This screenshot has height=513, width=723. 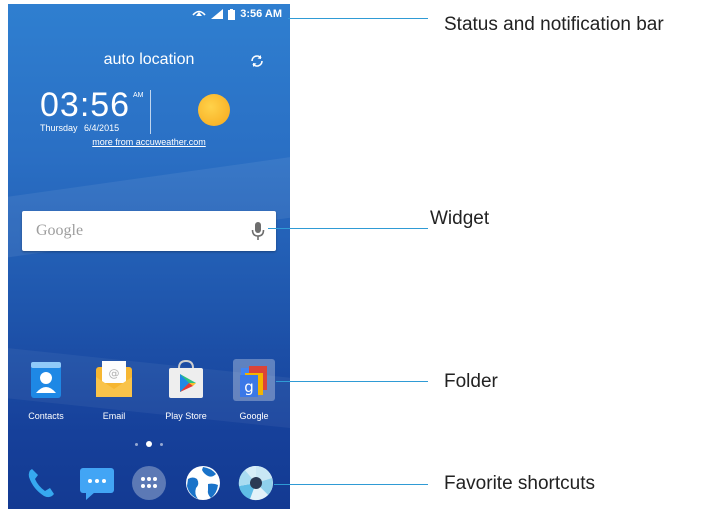 What do you see at coordinates (519, 483) in the screenshot?
I see `favorites-callout-label: Favorite shortcuts` at bounding box center [519, 483].